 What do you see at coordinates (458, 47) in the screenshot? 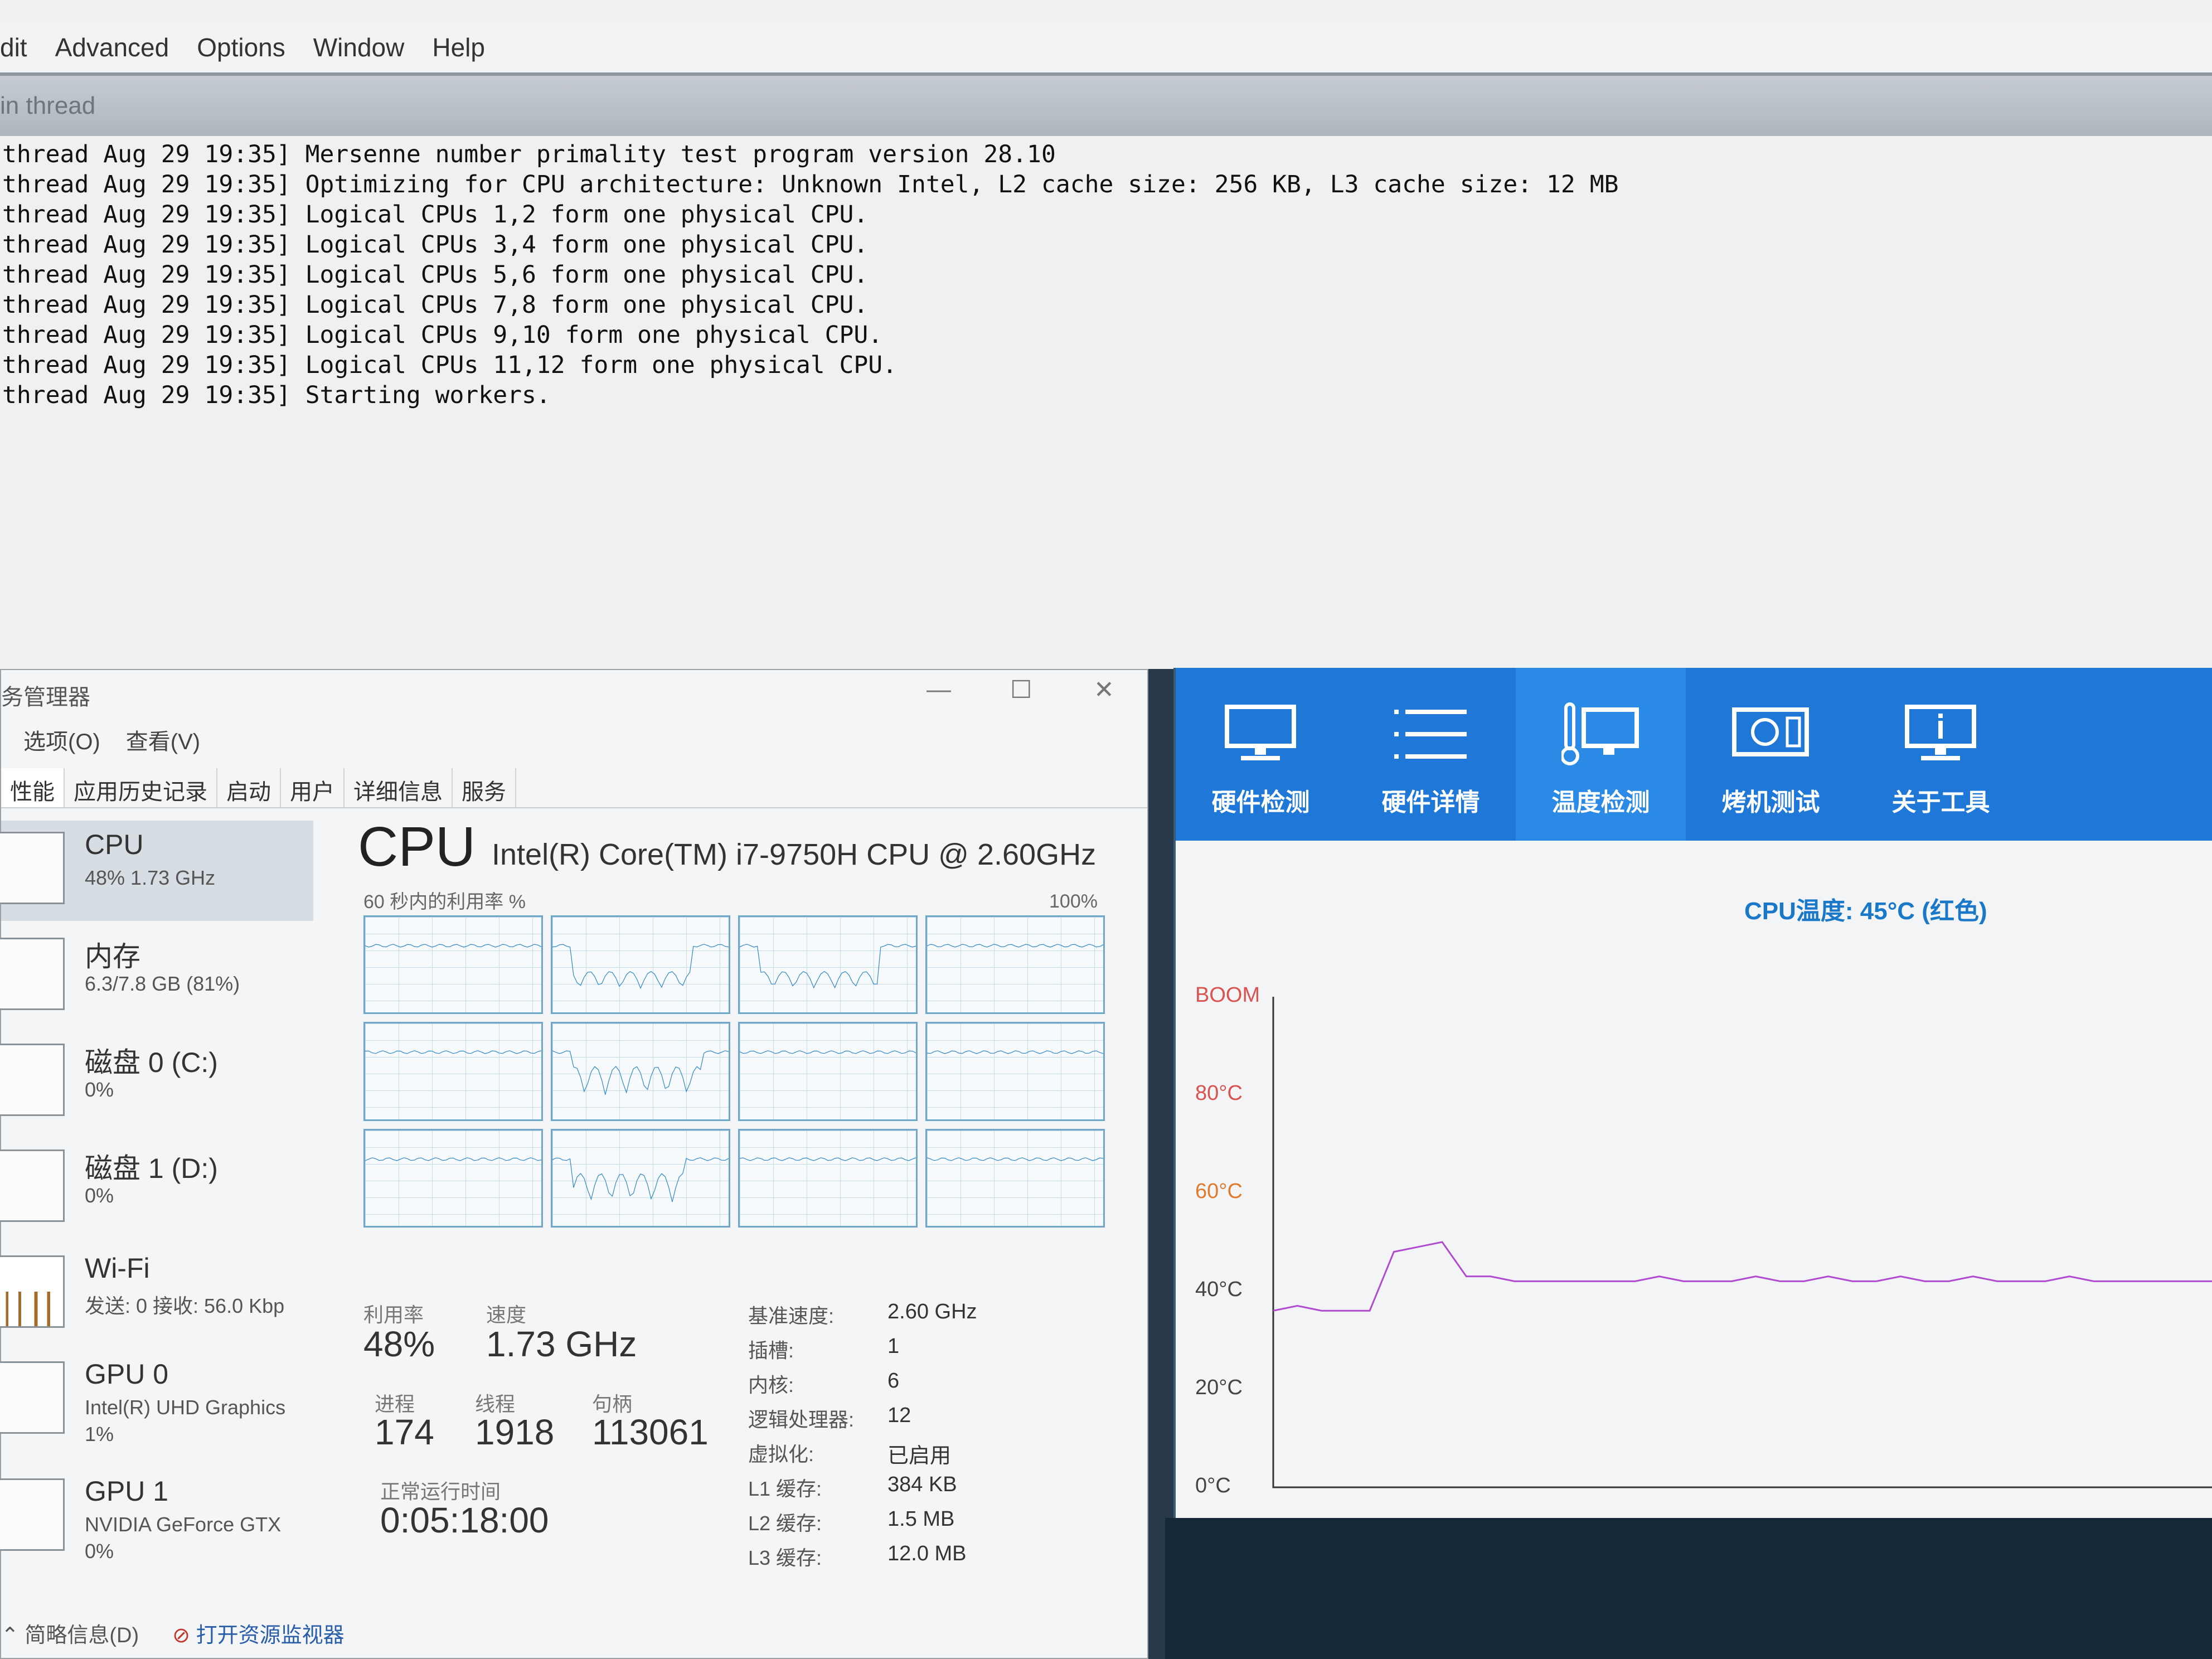
I see `menu-help: Help` at bounding box center [458, 47].